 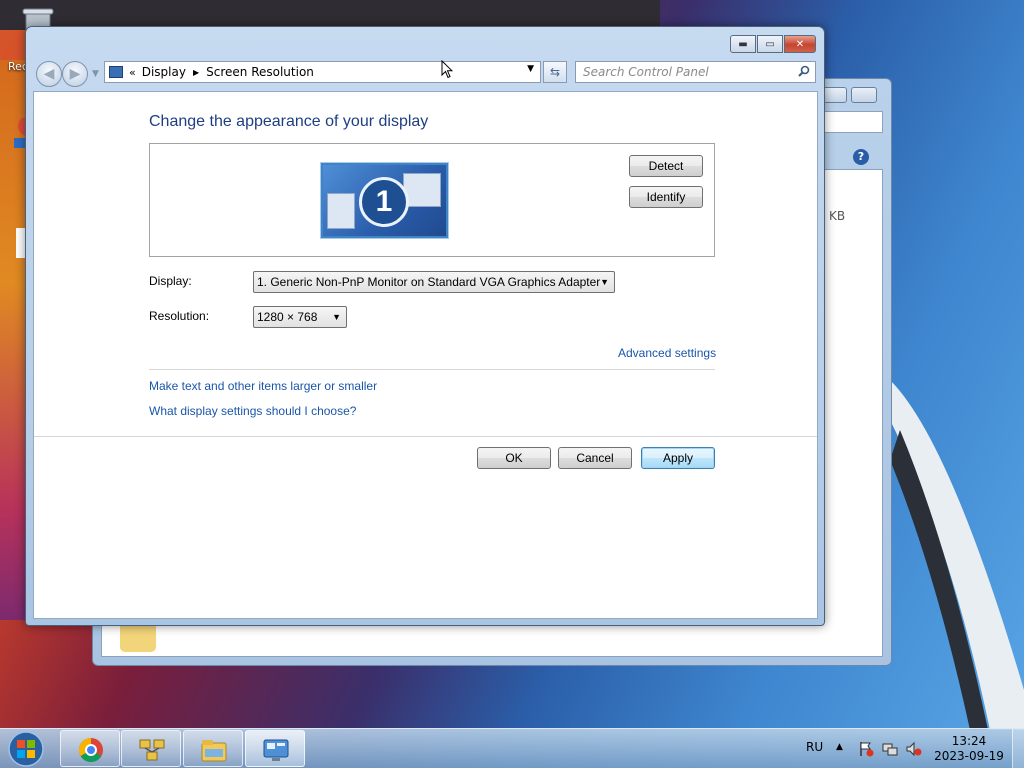 I want to click on bg-search-field, so click(x=853, y=122).